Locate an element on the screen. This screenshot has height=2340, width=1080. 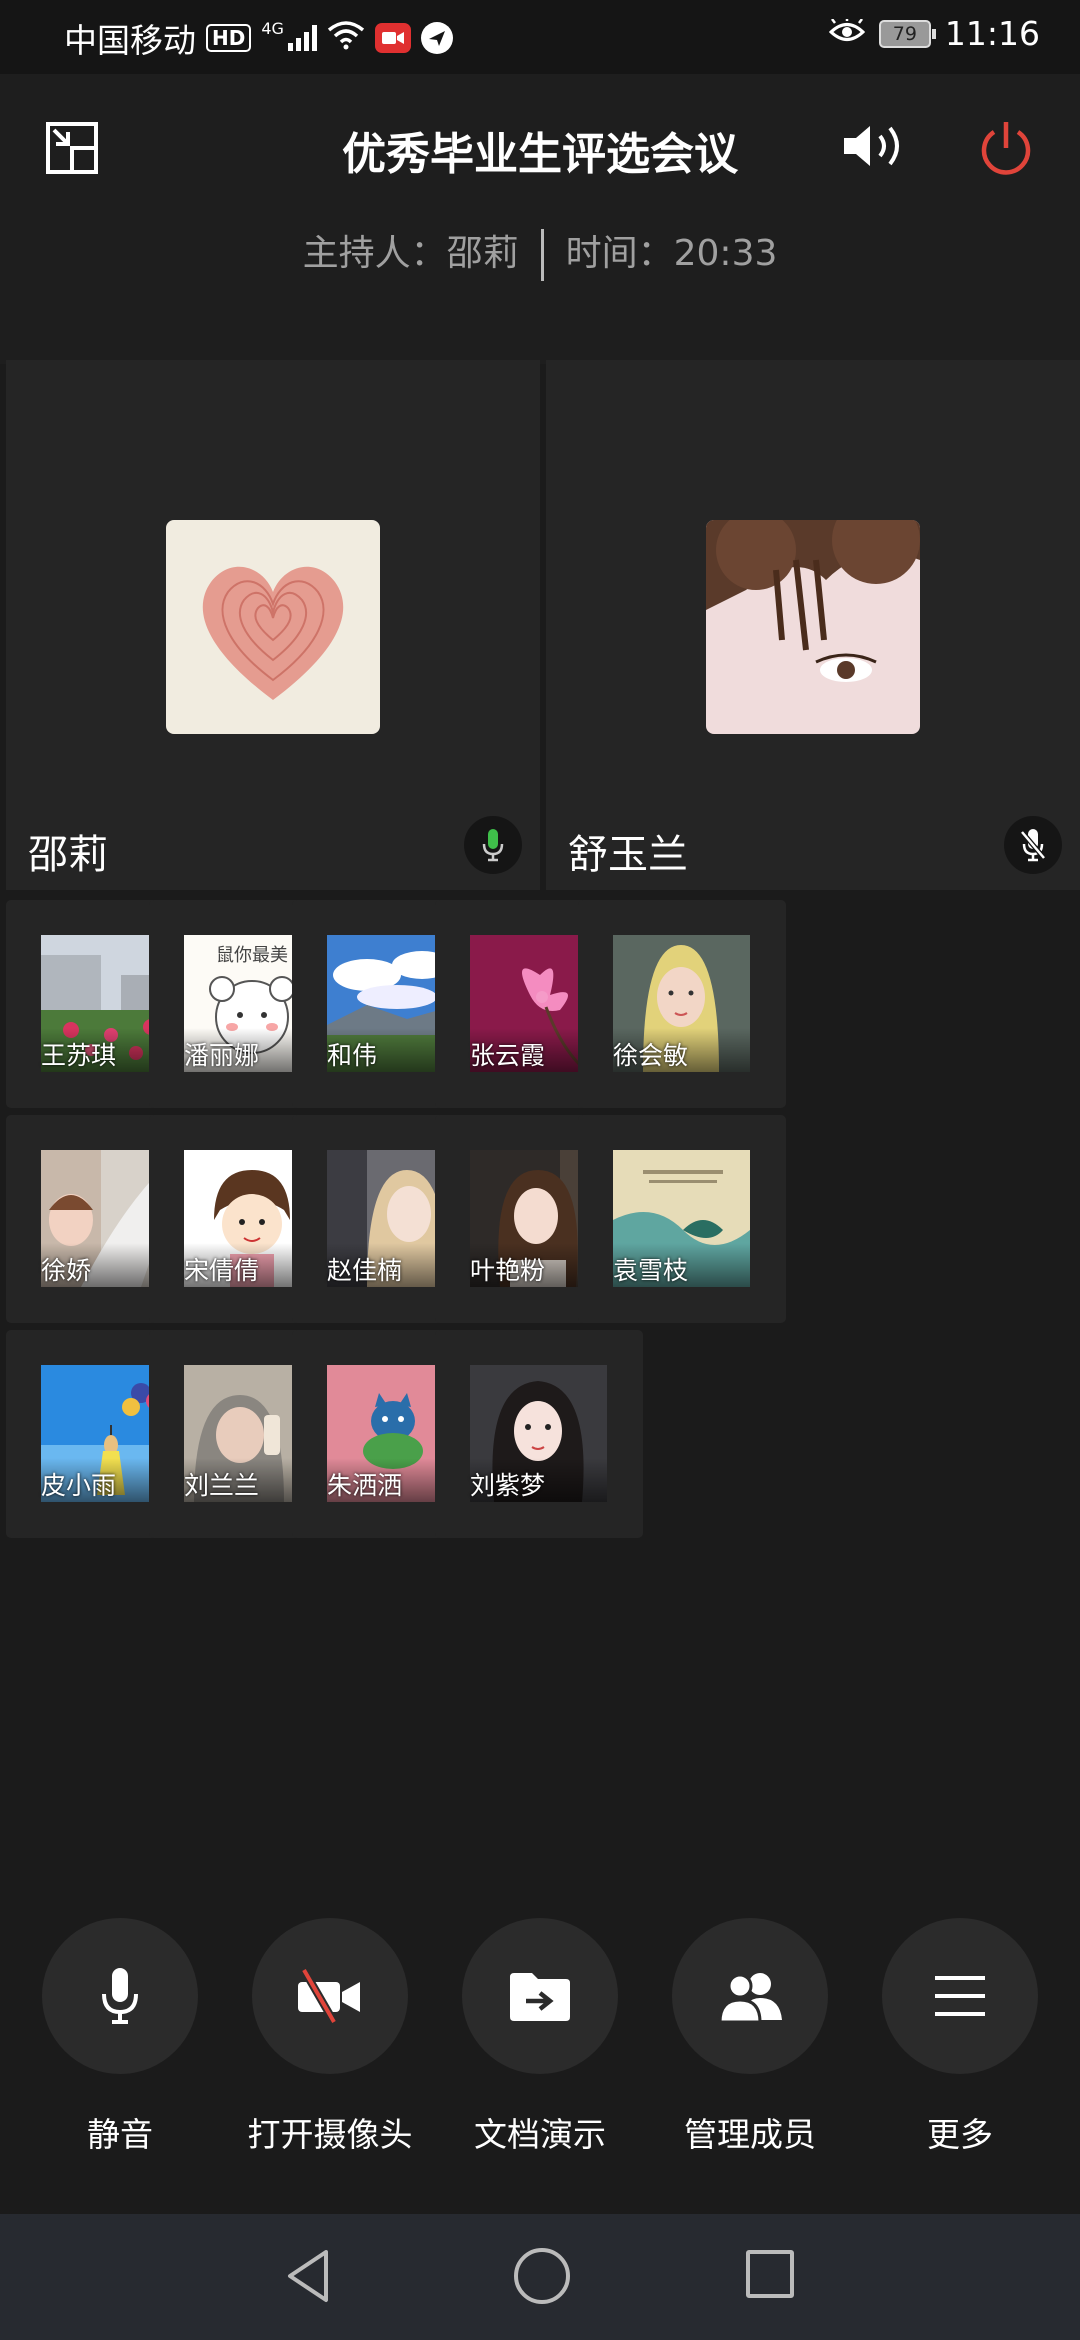
camera-off-icon is located at coordinates (329, 1996).